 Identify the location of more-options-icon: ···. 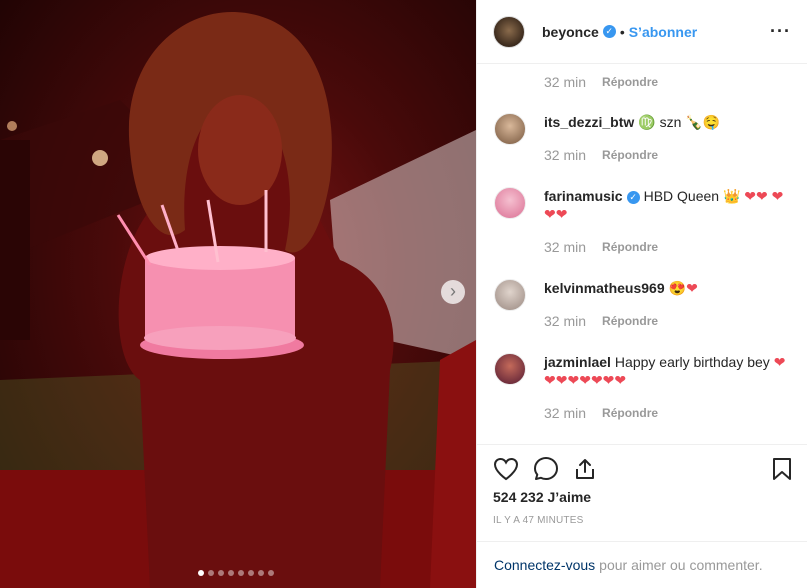
(780, 31).